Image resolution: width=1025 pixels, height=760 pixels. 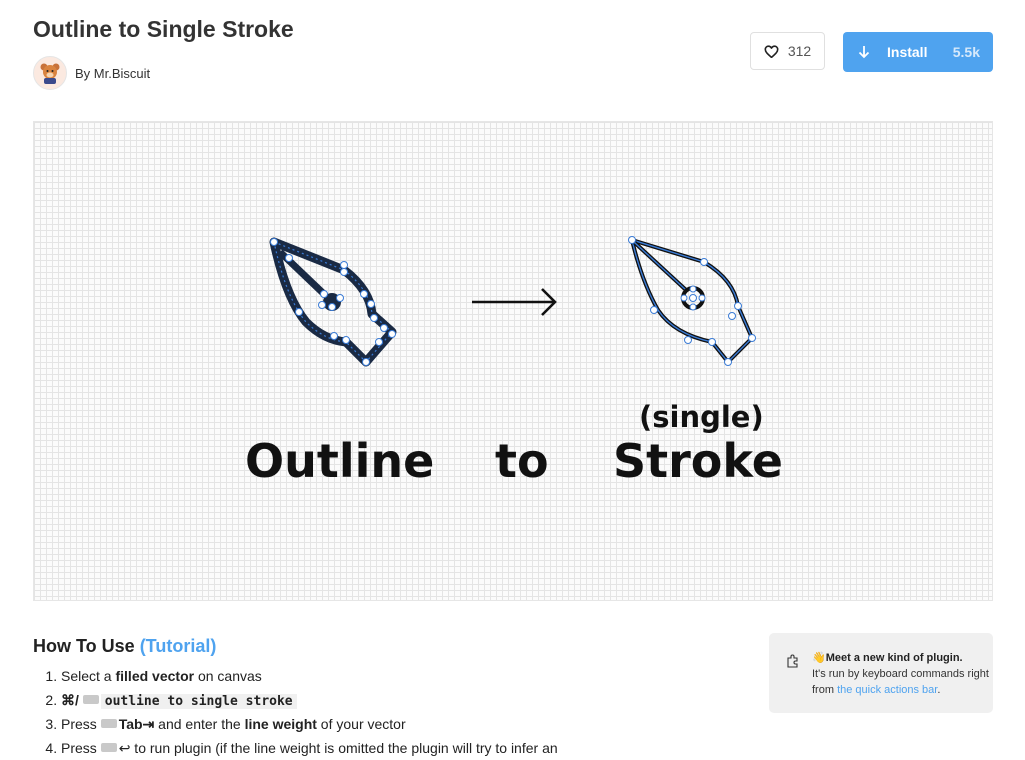 I want to click on hero-word-single: (single), so click(x=701, y=417).